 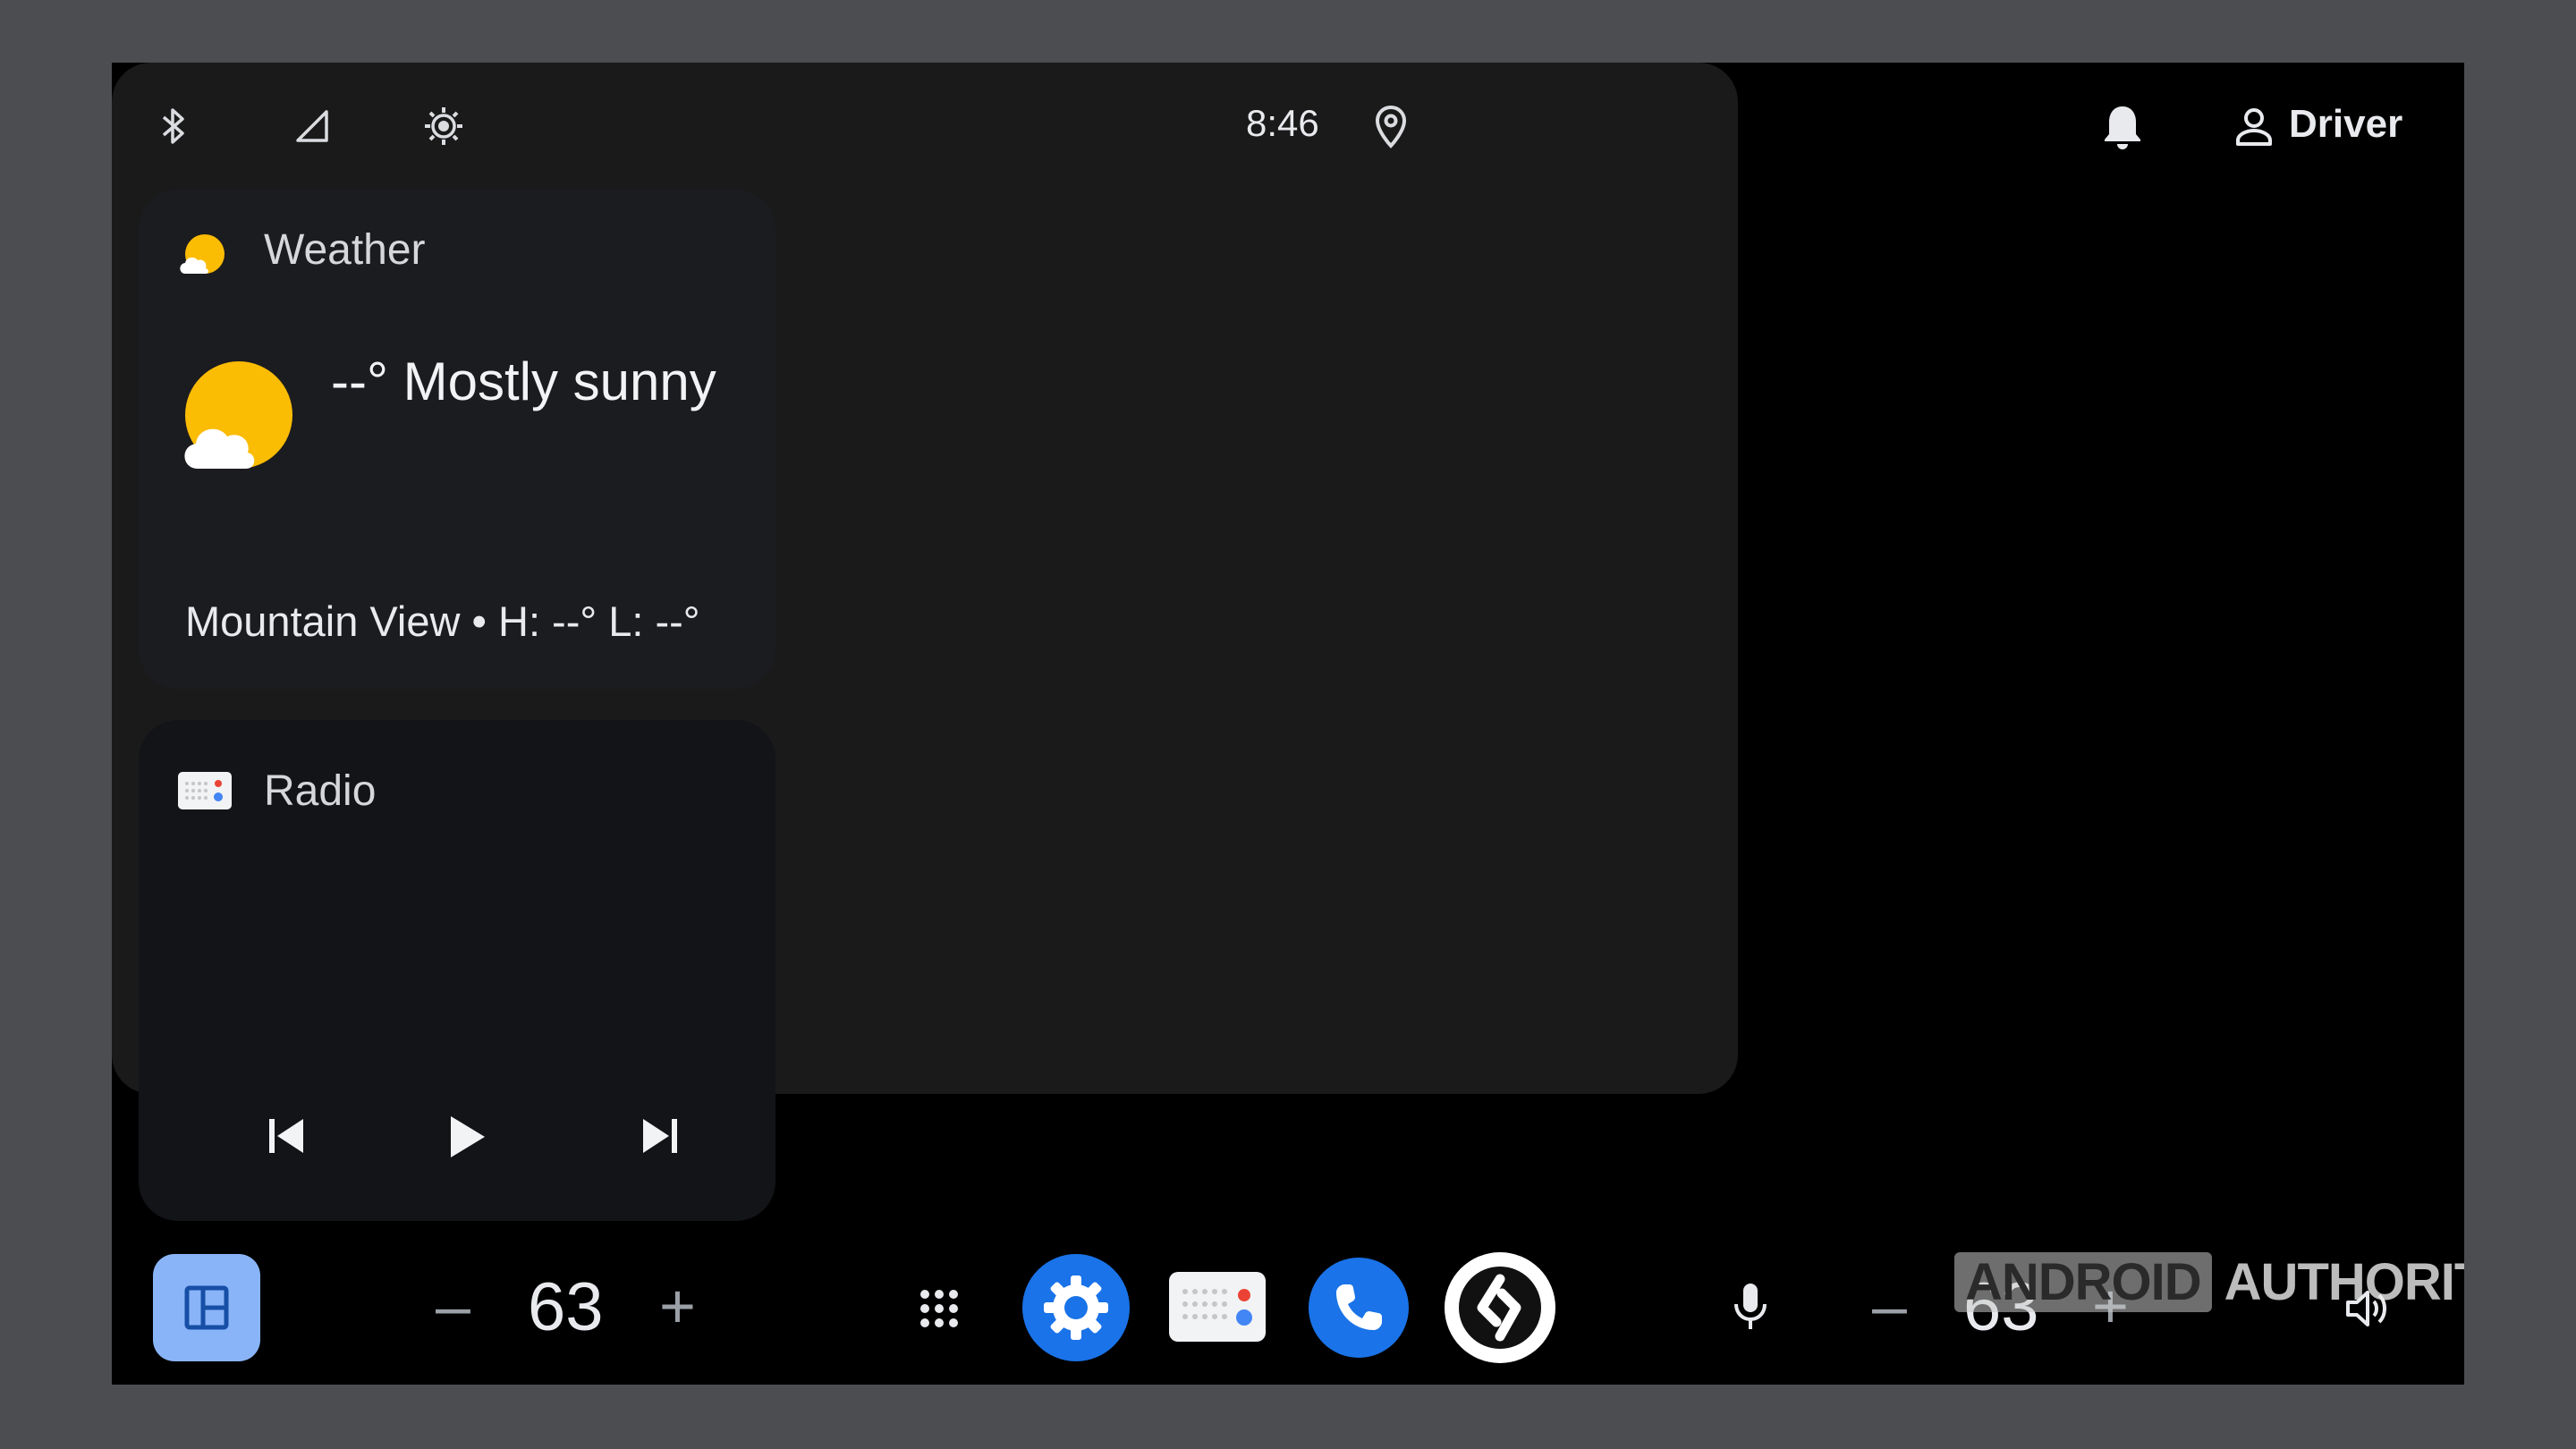 I want to click on left-temp-decrease-button: –, so click(x=453, y=1306).